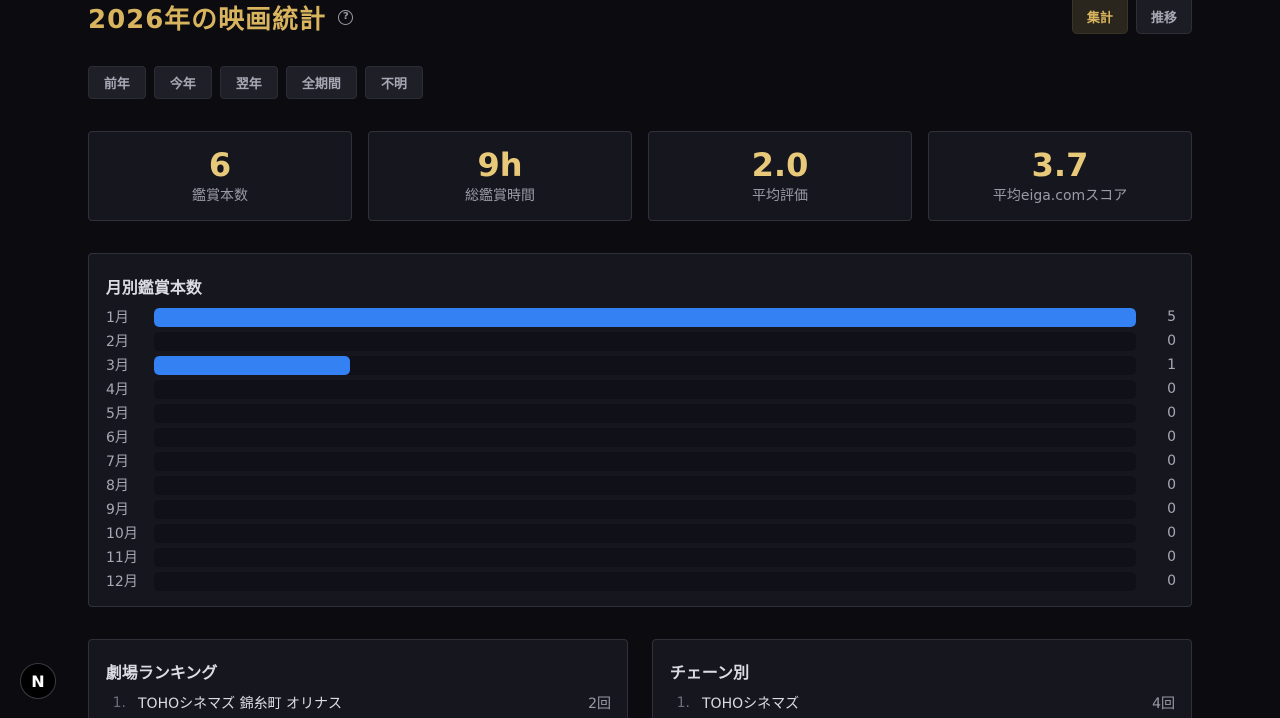  What do you see at coordinates (394, 82) in the screenshot?
I see `unknown-year-button: 不明` at bounding box center [394, 82].